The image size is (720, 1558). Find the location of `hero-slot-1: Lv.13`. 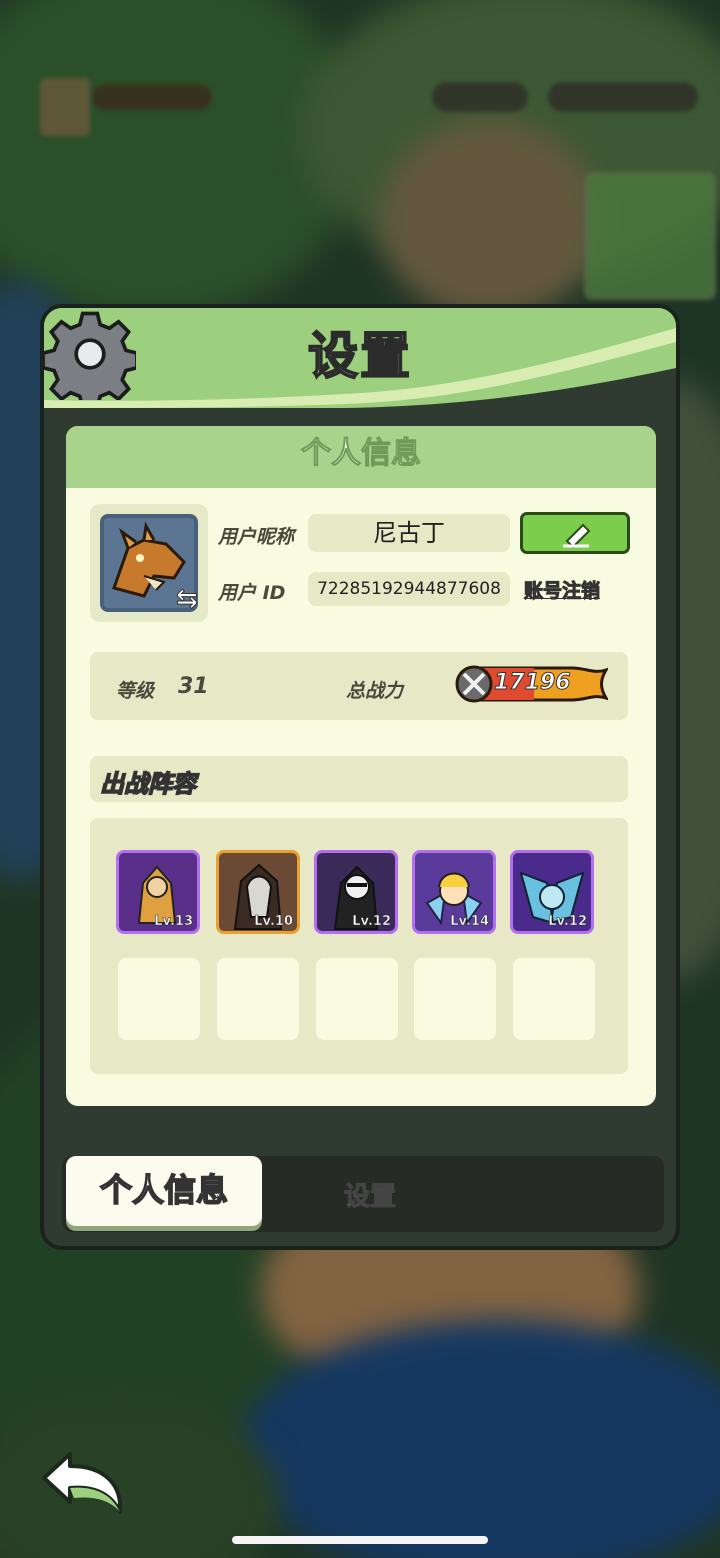

hero-slot-1: Lv.13 is located at coordinates (158, 892).